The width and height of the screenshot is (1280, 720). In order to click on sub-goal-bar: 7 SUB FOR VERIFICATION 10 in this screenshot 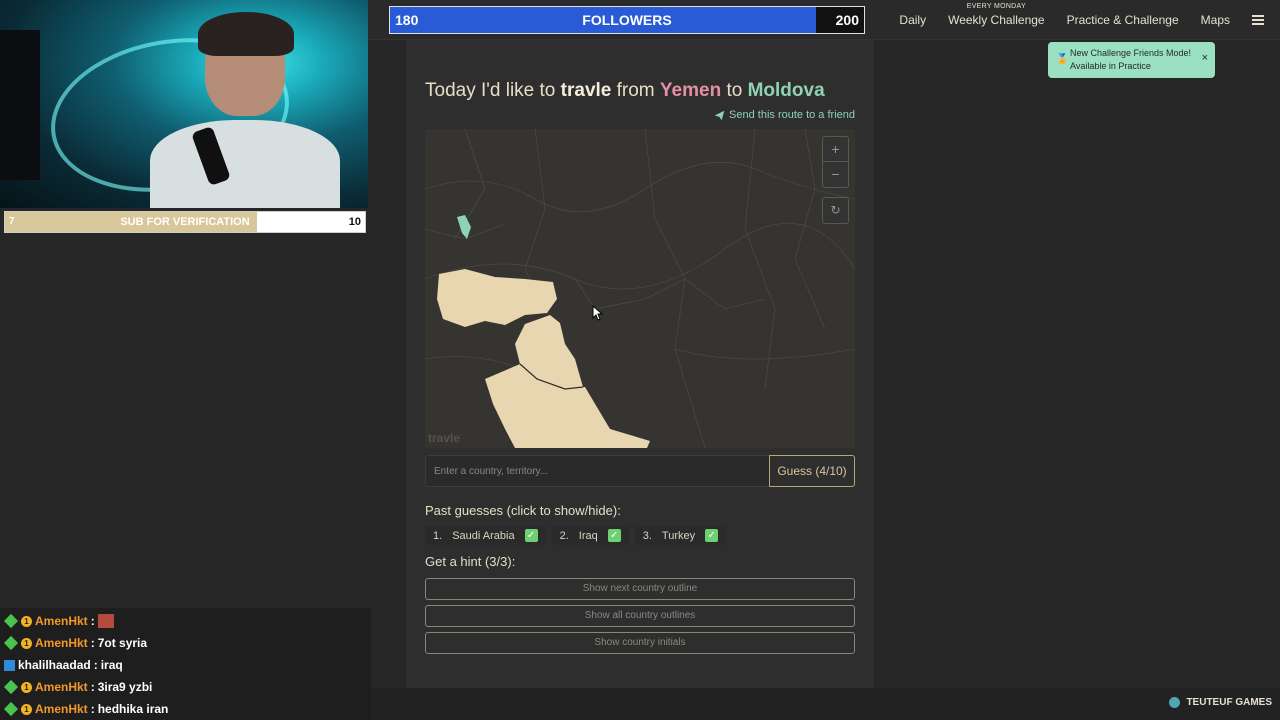, I will do `click(185, 222)`.